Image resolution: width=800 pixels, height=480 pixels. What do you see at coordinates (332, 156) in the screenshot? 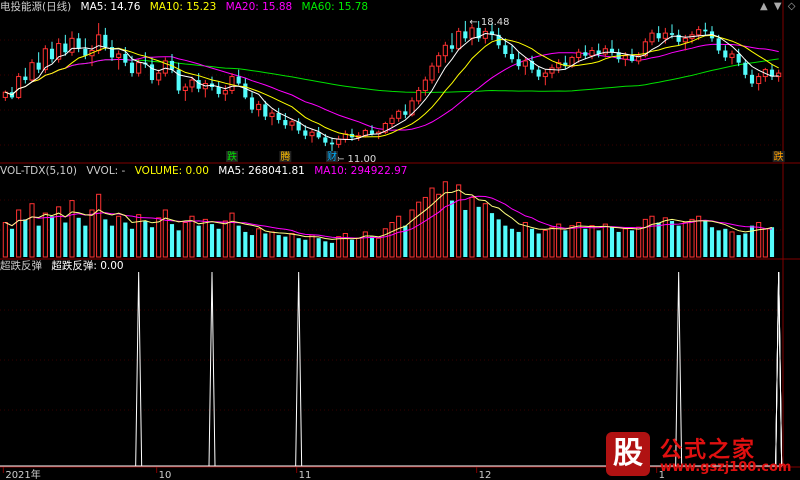
I see `event-marker: 财` at bounding box center [332, 156].